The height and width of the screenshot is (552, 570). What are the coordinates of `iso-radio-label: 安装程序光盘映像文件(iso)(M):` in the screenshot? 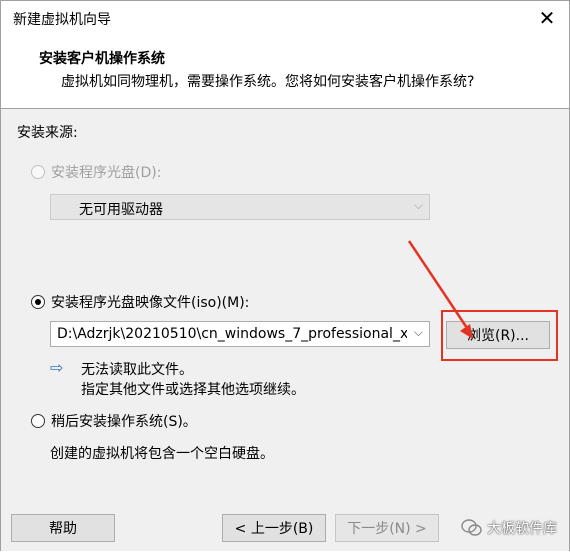 It's located at (150, 303).